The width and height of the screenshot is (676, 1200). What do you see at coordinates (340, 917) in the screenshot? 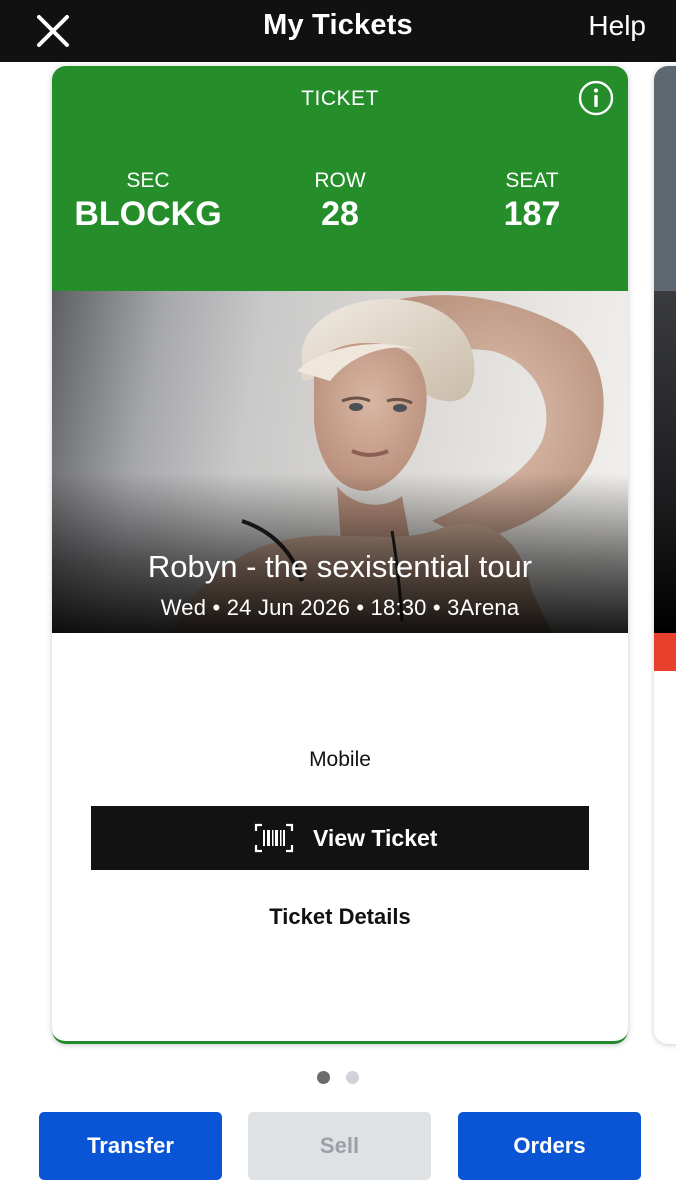
I see `ticket-details-link: Ticket Details` at bounding box center [340, 917].